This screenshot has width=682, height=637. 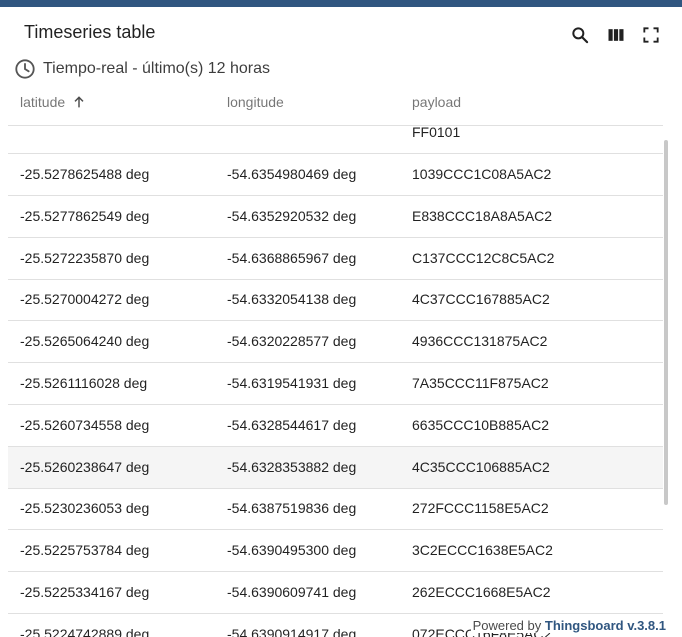 What do you see at coordinates (85, 424) in the screenshot?
I see `cell-latitude: -25.5260734558 deg` at bounding box center [85, 424].